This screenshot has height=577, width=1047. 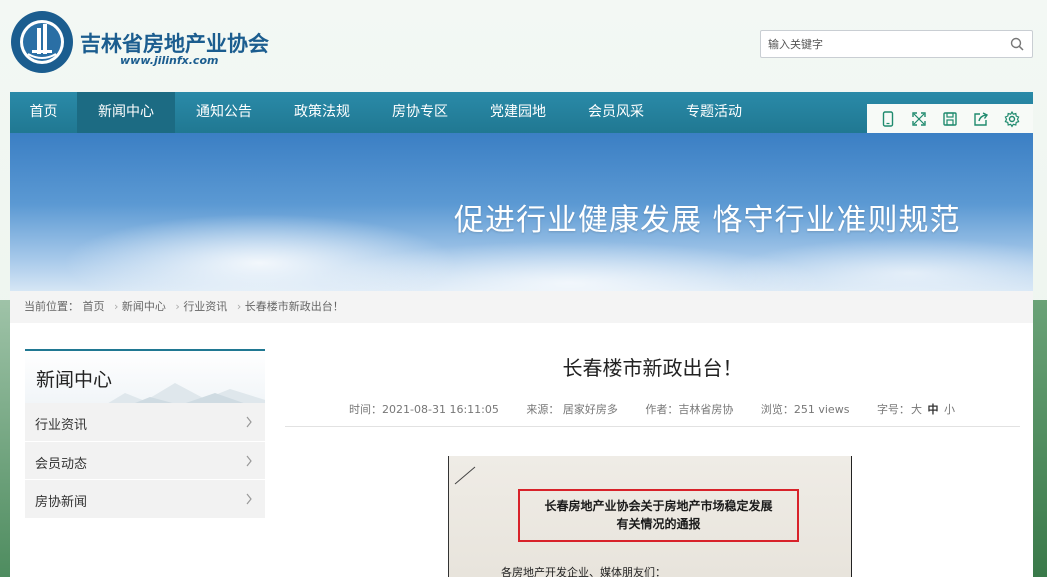 I want to click on sidebar-item-label: 行业资讯, so click(x=61, y=425).